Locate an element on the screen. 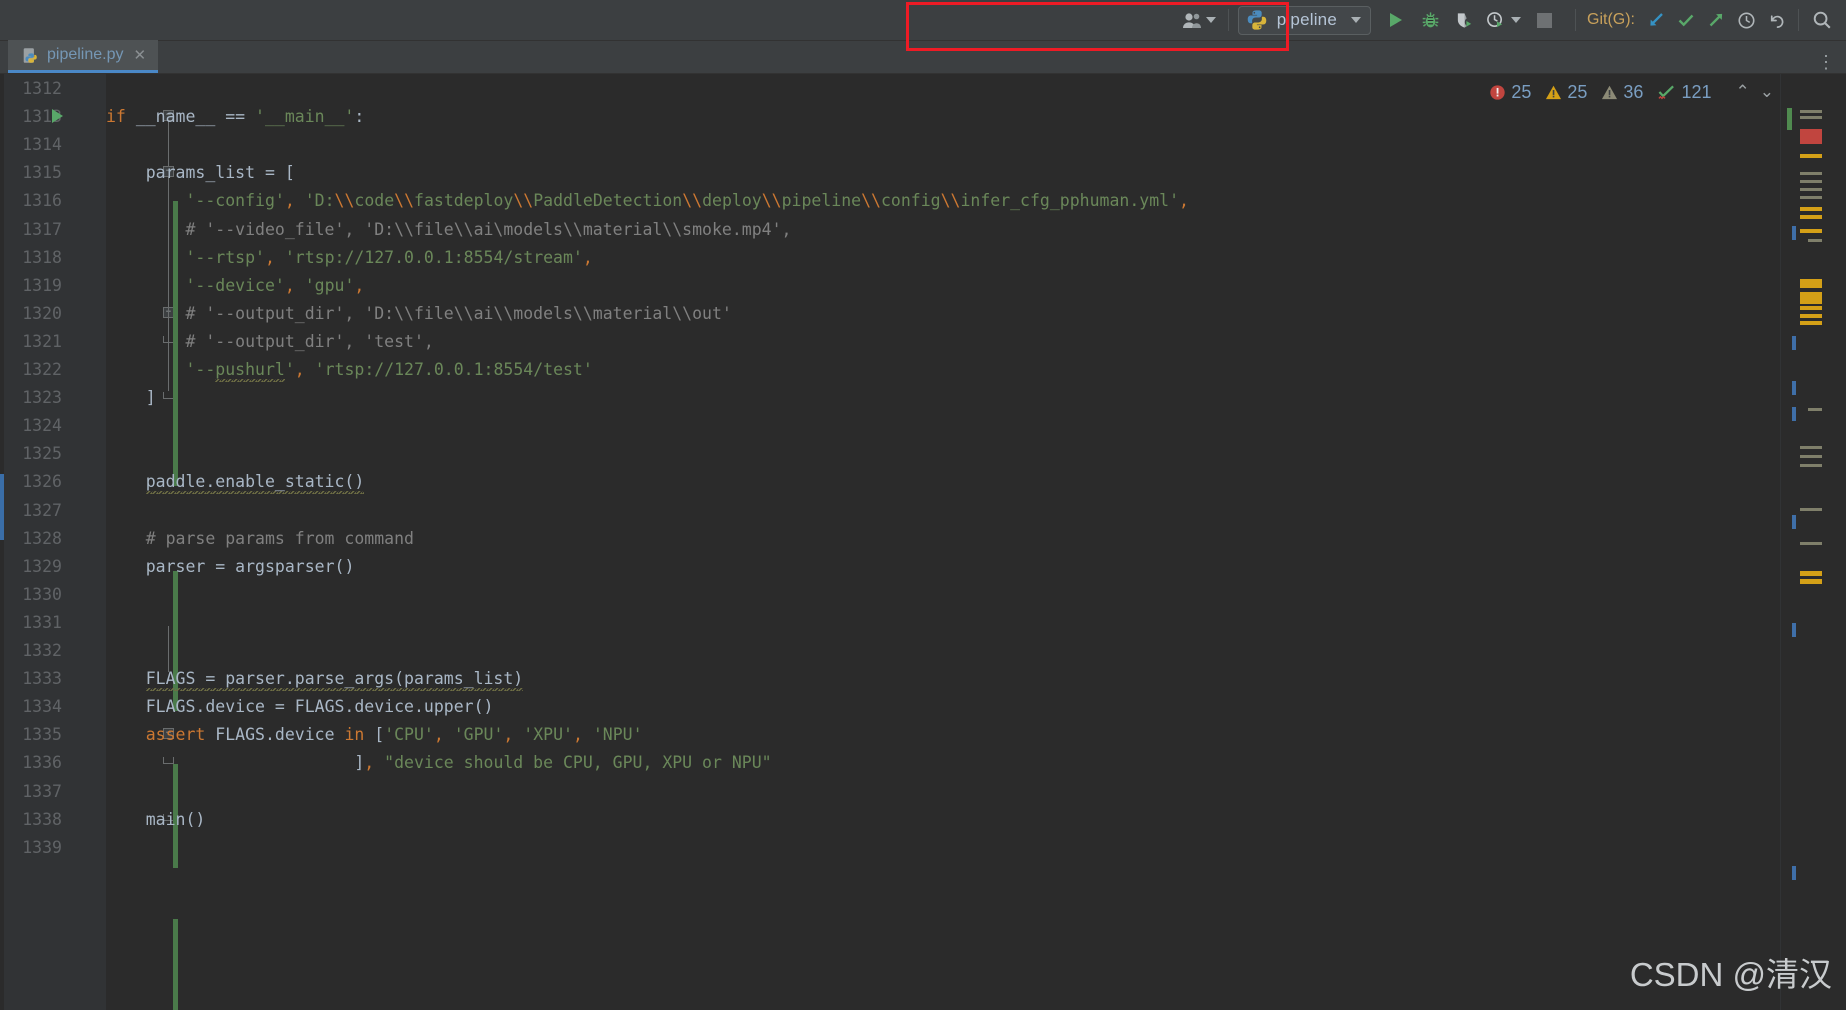 The height and width of the screenshot is (1010, 1846). git-commit-button is located at coordinates (1686, 20).